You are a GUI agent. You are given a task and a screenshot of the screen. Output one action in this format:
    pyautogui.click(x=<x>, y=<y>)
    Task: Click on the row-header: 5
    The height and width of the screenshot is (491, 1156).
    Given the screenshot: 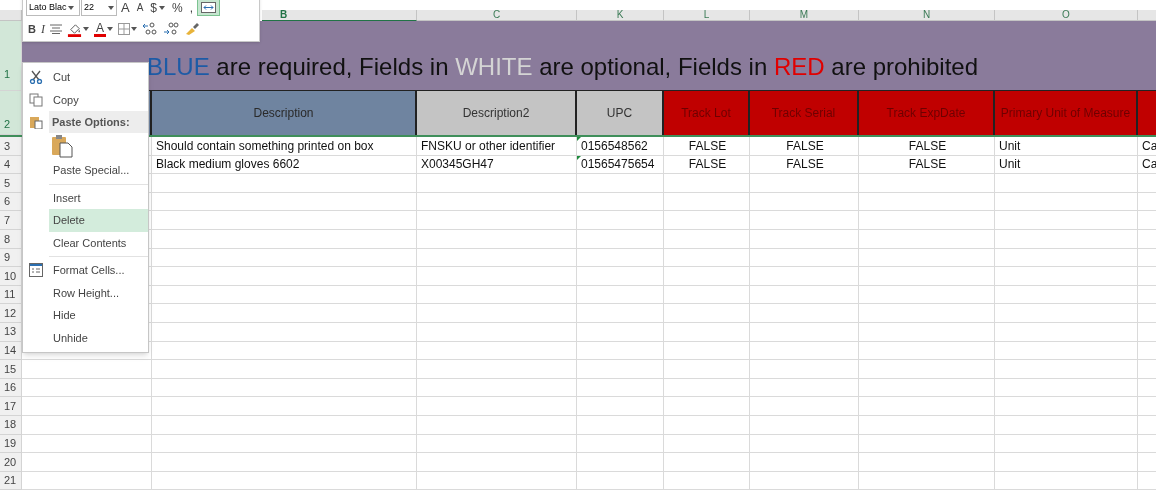 What is the action you would take?
    pyautogui.click(x=11, y=183)
    